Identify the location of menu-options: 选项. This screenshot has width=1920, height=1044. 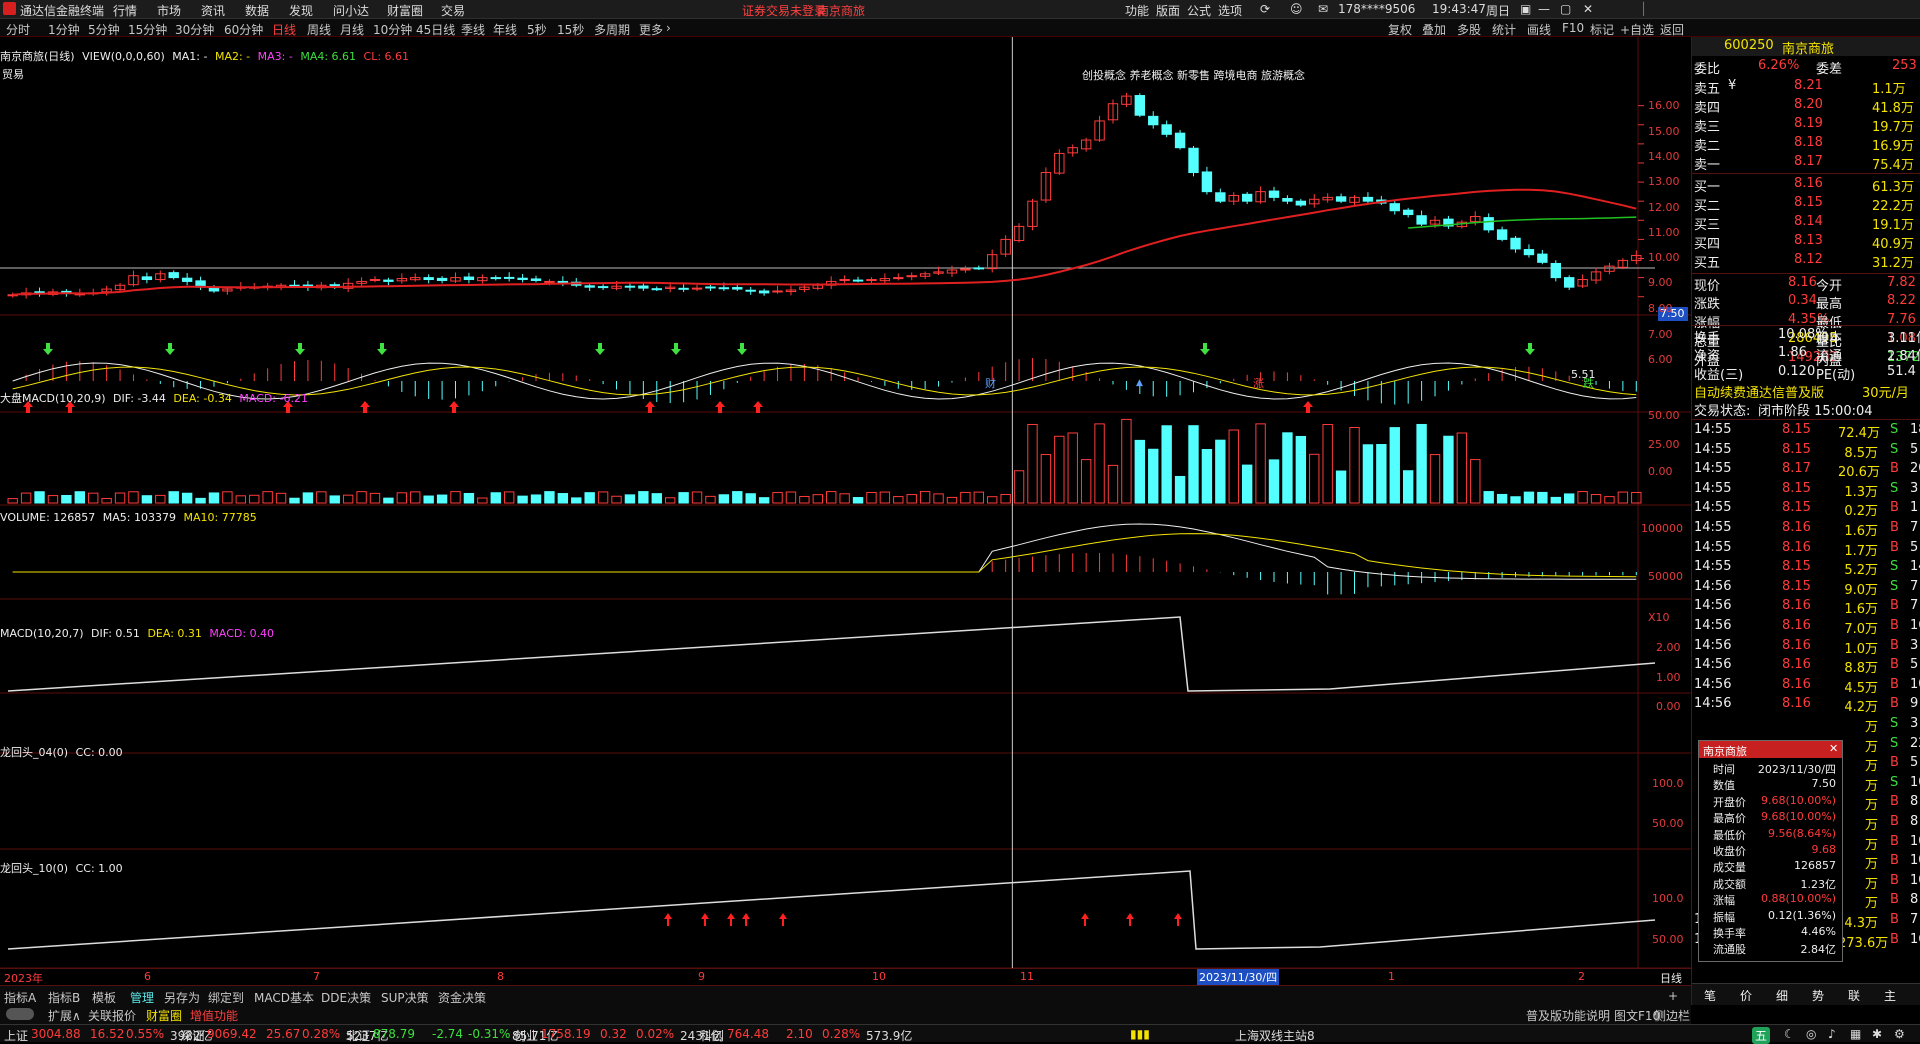
(1230, 10).